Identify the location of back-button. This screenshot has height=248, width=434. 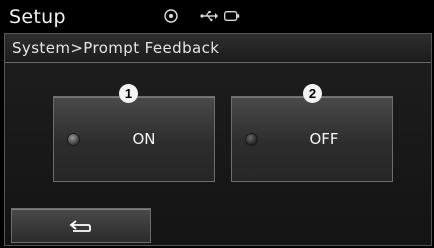
(81, 225).